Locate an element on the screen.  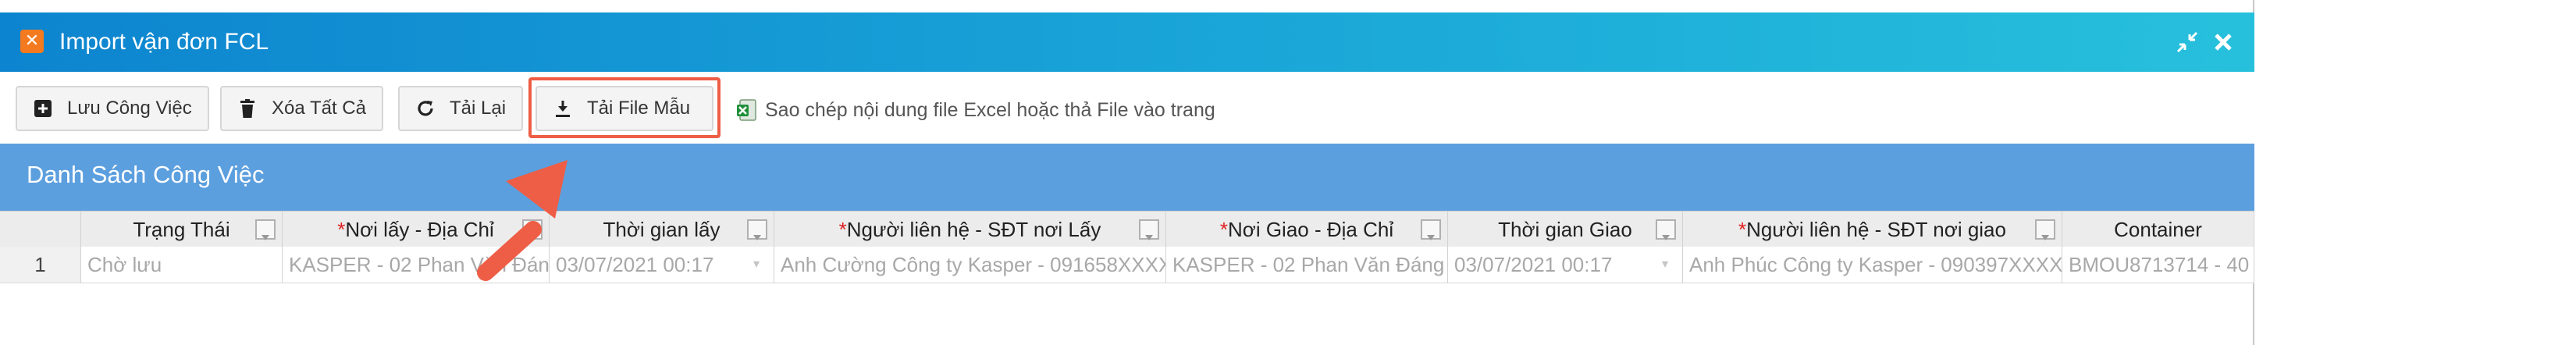
cell-pickup-contact: Anh Cường Công ty Kasper - 091658XXXX is located at coordinates (970, 265).